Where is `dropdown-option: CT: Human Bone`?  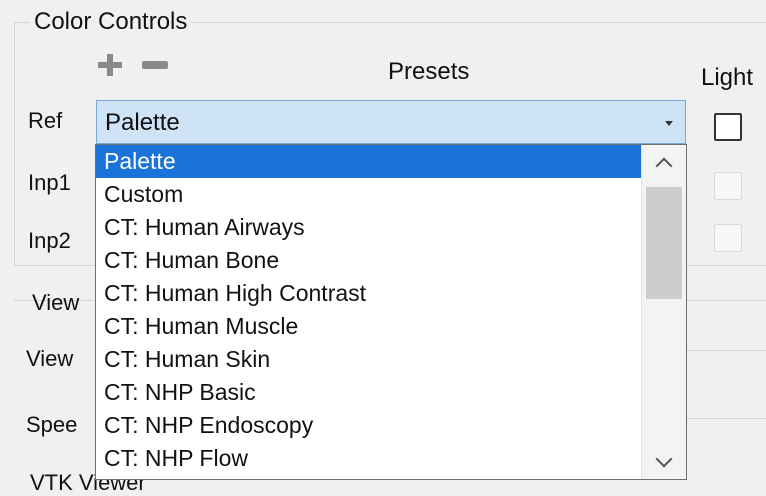 dropdown-option: CT: Human Bone is located at coordinates (369, 260).